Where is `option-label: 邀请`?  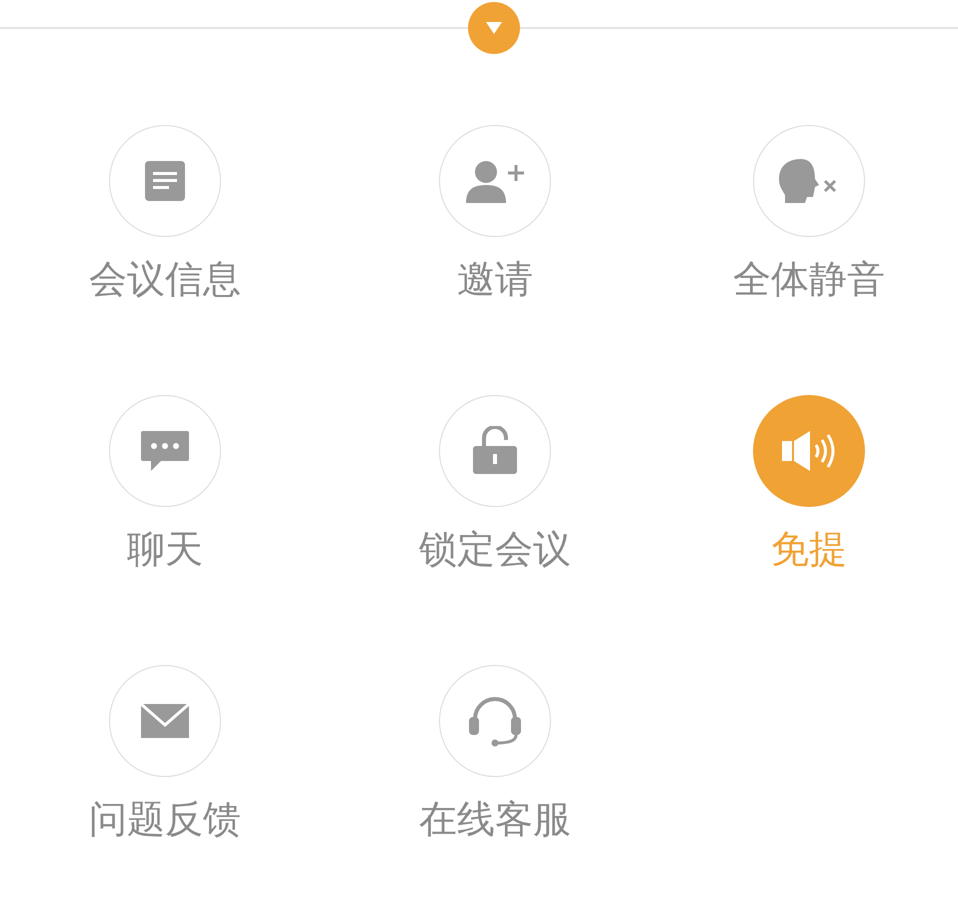 option-label: 邀请 is located at coordinates (495, 279).